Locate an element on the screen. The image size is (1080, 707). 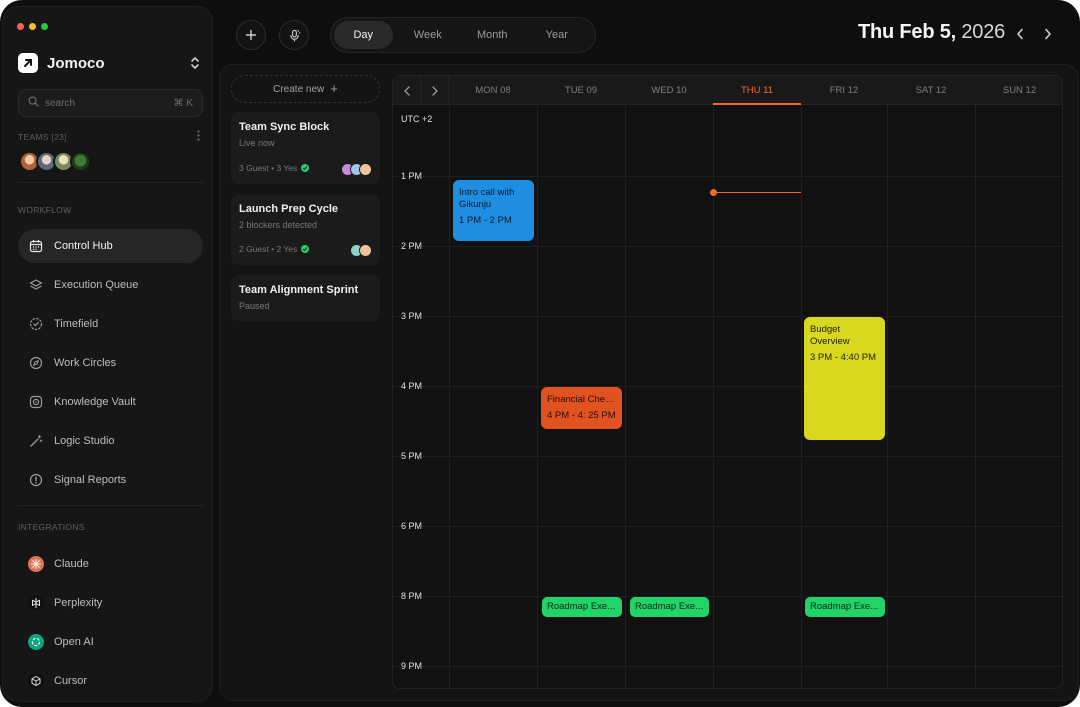
day-header-sun: SUN 12 is located at coordinates (1018, 90).